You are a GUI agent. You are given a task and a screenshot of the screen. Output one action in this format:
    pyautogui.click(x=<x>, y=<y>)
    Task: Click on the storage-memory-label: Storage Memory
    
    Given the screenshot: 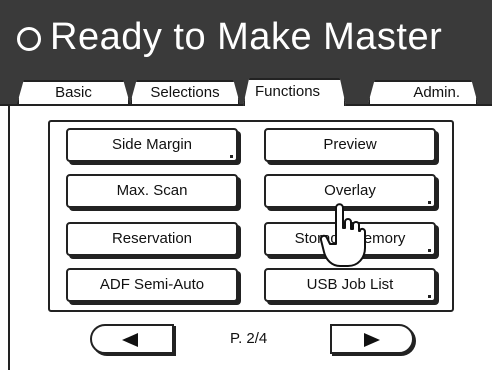 What is the action you would take?
    pyautogui.click(x=350, y=238)
    